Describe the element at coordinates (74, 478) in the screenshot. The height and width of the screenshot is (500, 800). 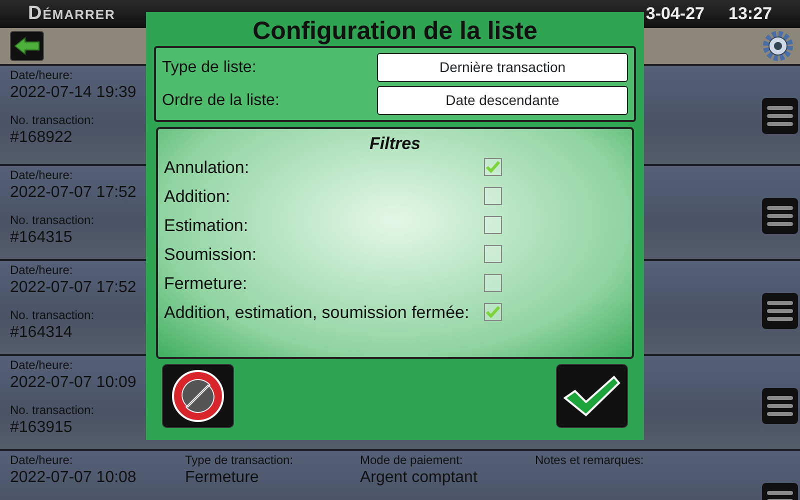
I see `field-value: 2022-07-07 10:08` at that location.